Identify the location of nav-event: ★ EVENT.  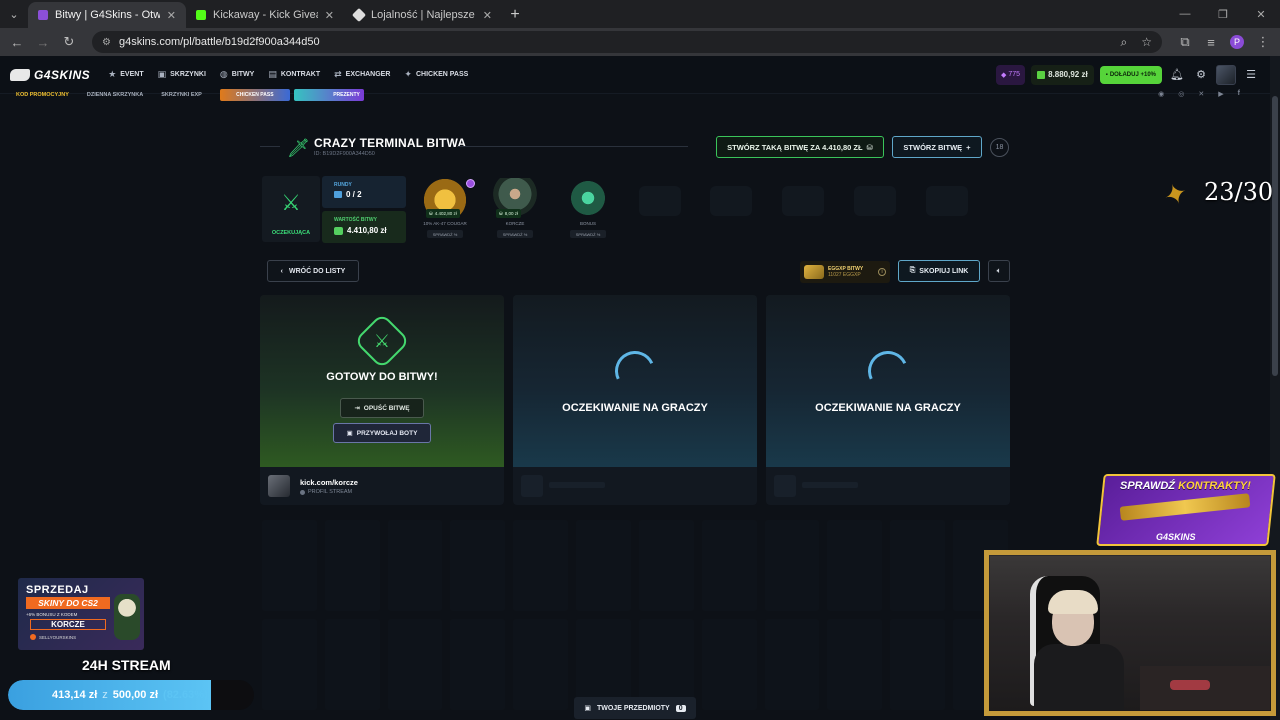
(125, 74).